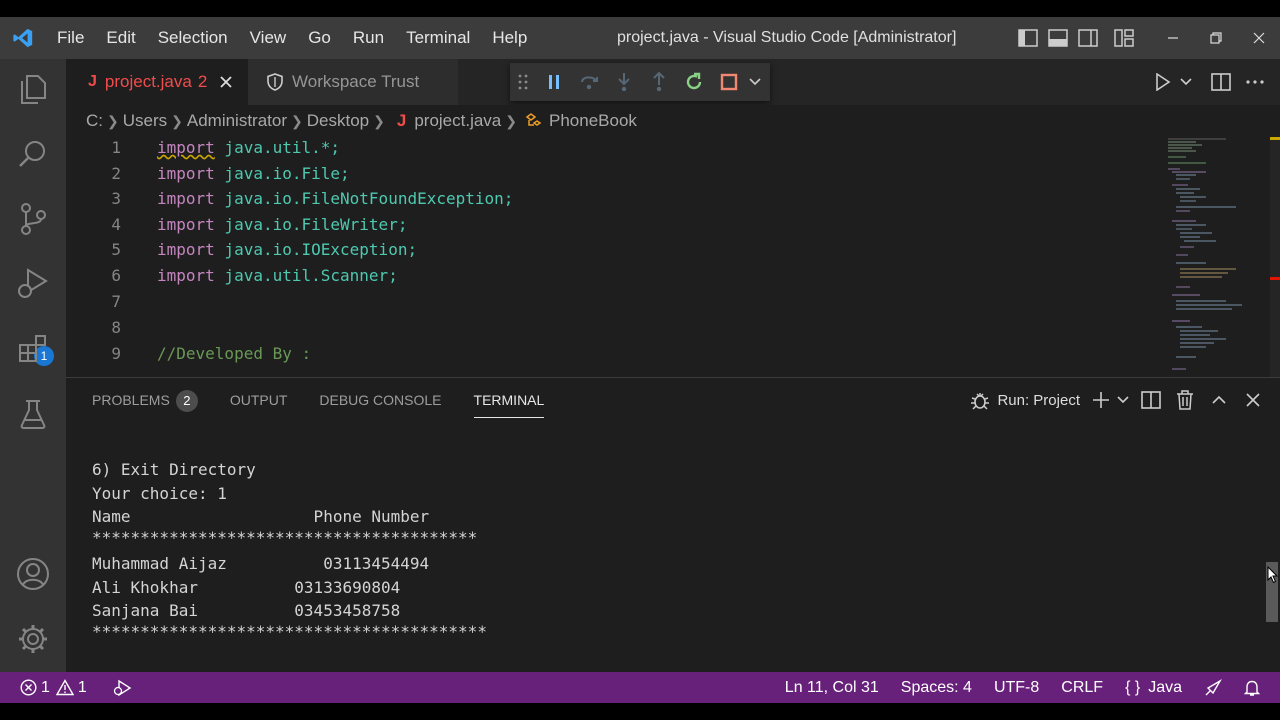 Image resolution: width=1280 pixels, height=720 pixels. I want to click on accounts-icon, so click(33, 574).